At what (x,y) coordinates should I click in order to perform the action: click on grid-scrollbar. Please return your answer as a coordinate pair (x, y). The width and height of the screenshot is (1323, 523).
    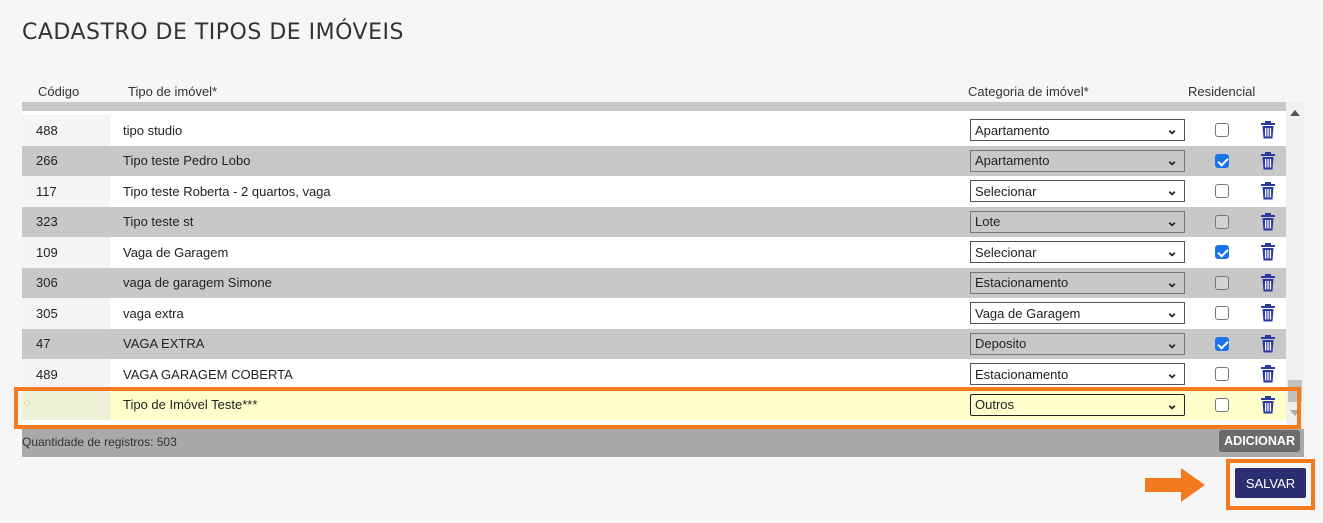
    Looking at the image, I should click on (1295, 265).